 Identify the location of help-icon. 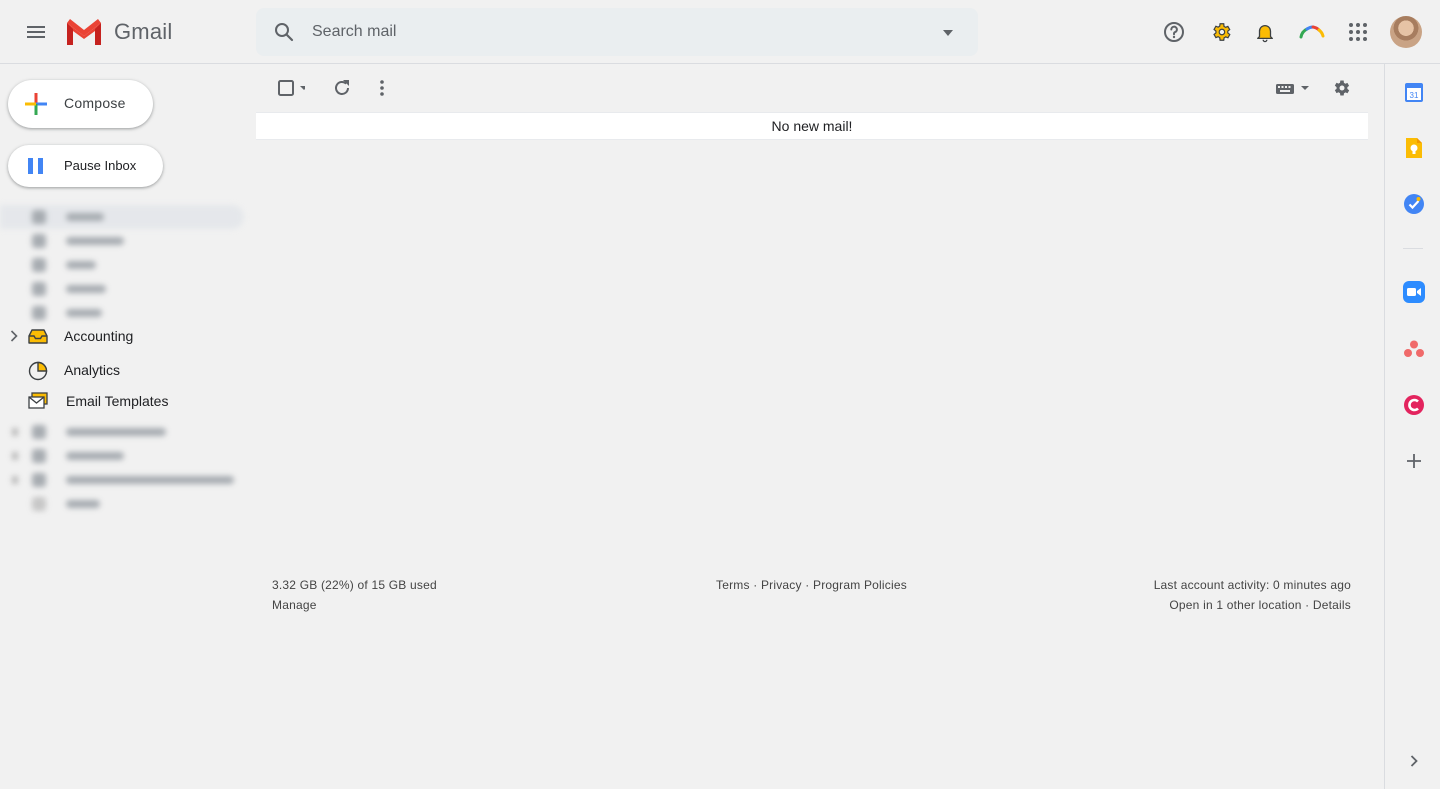
(1174, 32).